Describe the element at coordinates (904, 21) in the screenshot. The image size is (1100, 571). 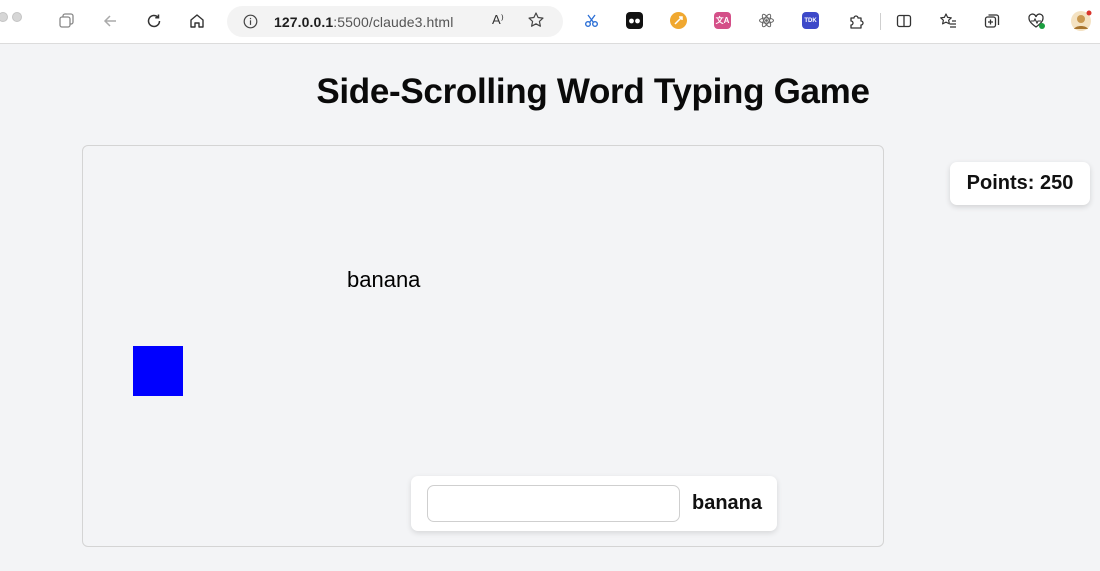
I see `split-screen-icon` at that location.